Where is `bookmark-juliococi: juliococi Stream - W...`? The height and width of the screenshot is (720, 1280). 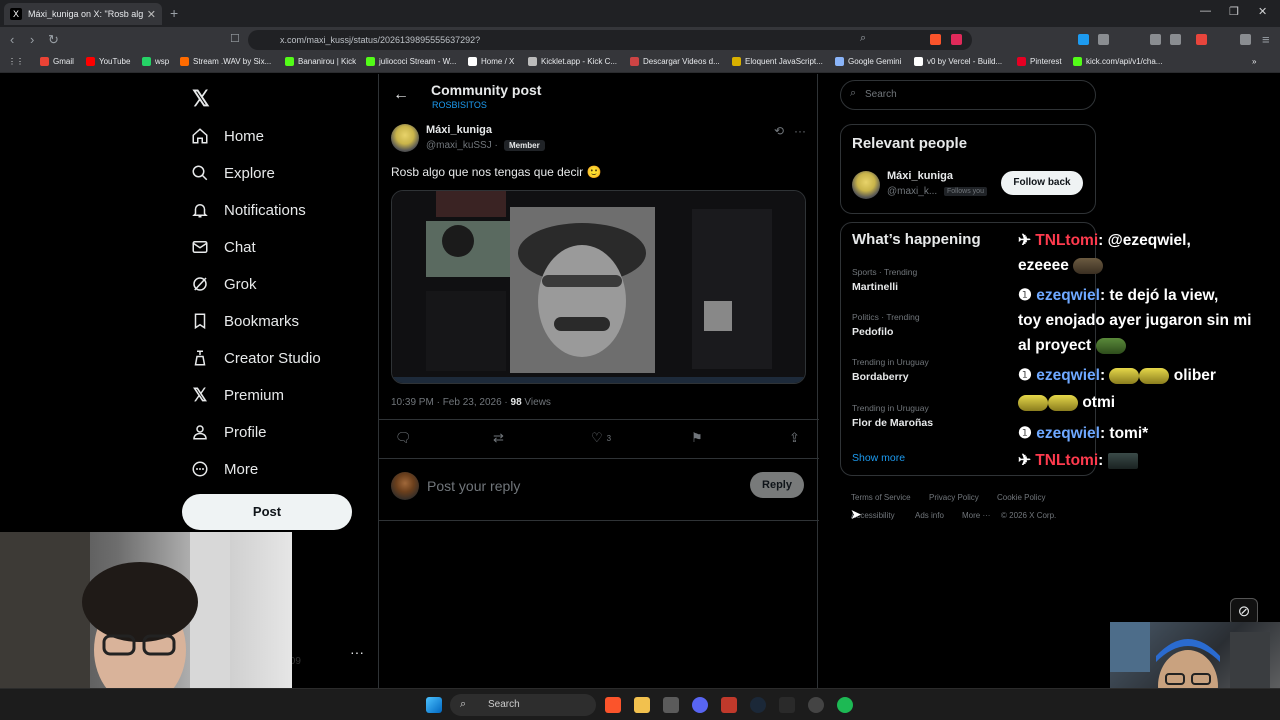 bookmark-juliococi: juliococi Stream - W... is located at coordinates (411, 61).